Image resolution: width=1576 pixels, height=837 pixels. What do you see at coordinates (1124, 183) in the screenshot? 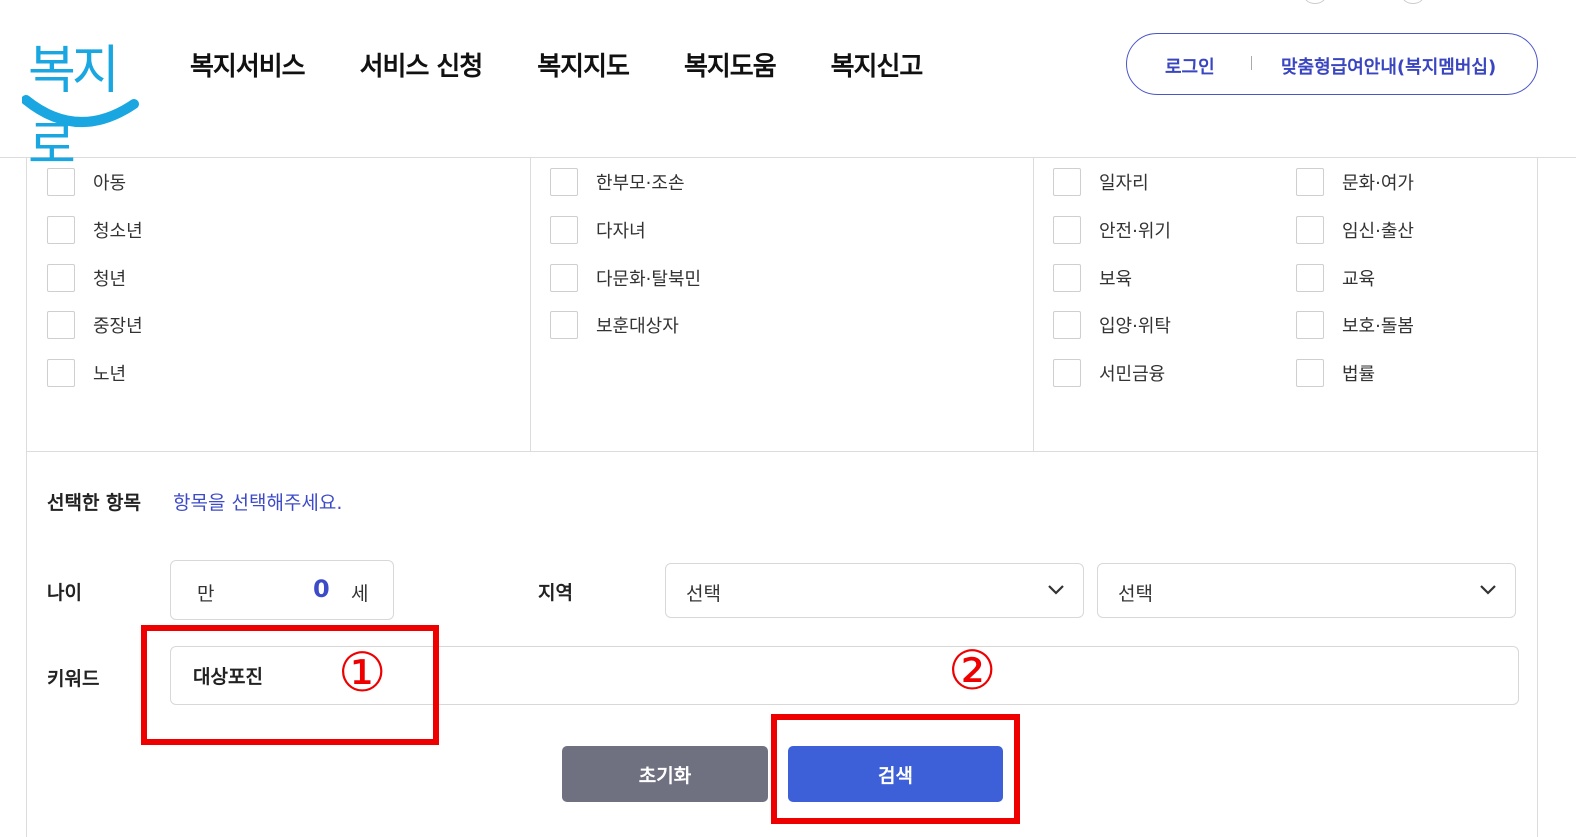
I see `checkbox-label: 일자리` at bounding box center [1124, 183].